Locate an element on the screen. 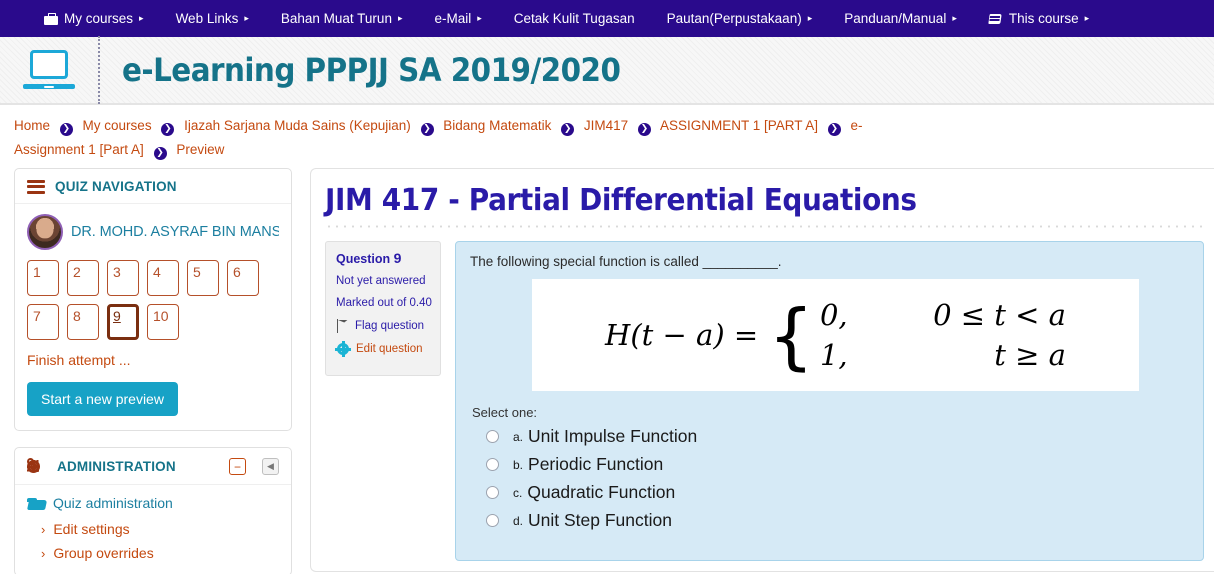 This screenshot has height=574, width=1214. formula-lhs: H(t − a) = is located at coordinates (682, 335).